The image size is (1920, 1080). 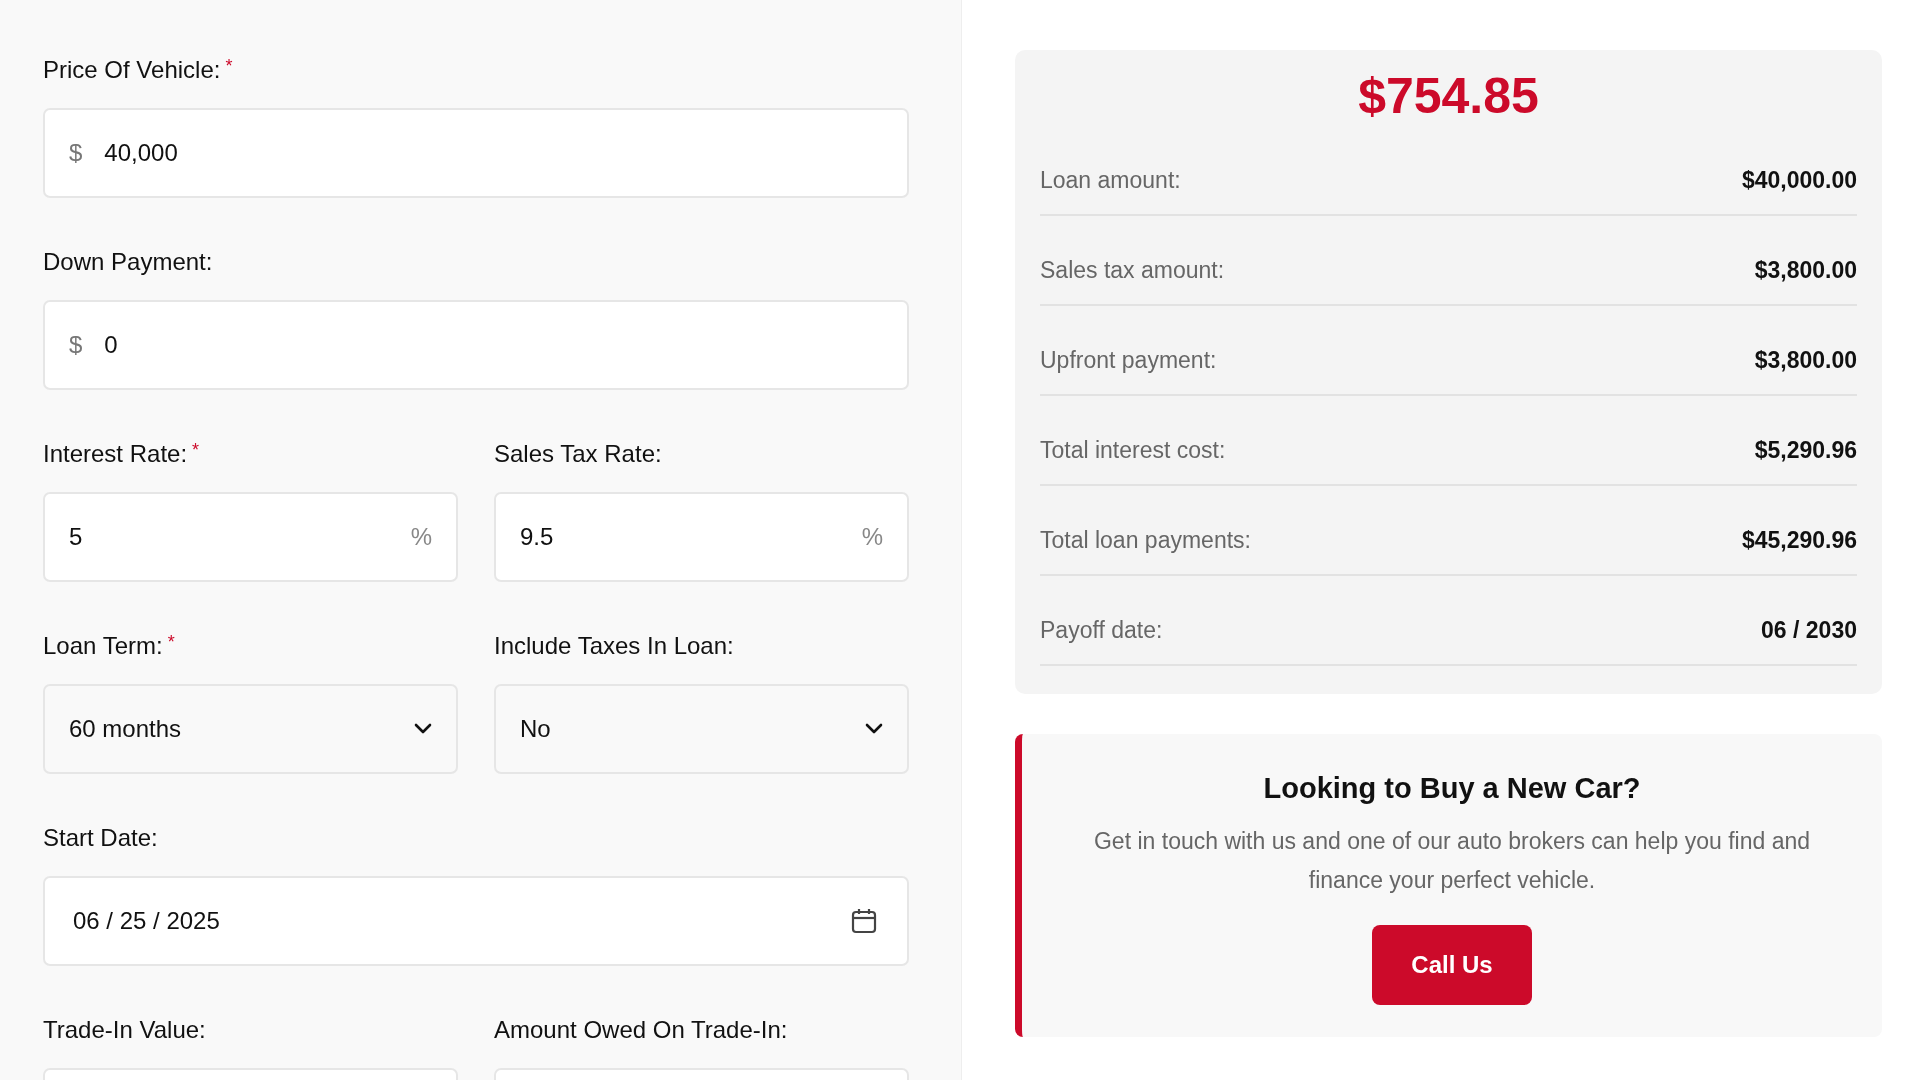 I want to click on select-dropdown: 60 months, so click(x=250, y=729).